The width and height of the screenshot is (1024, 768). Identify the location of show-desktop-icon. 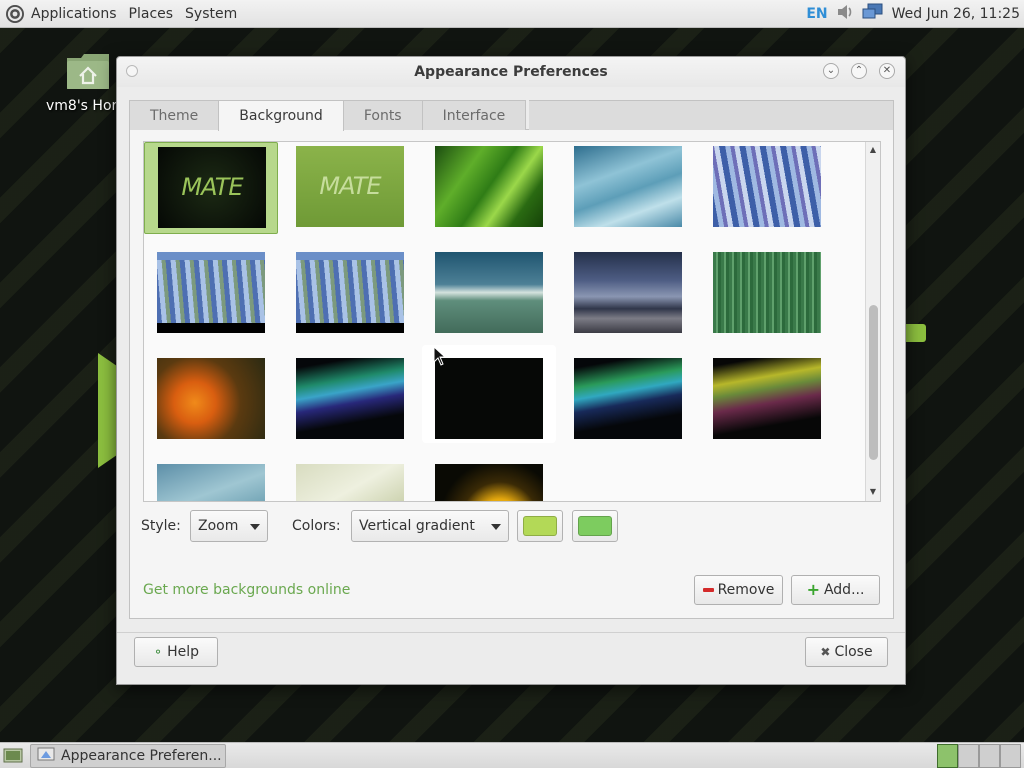
(13, 756).